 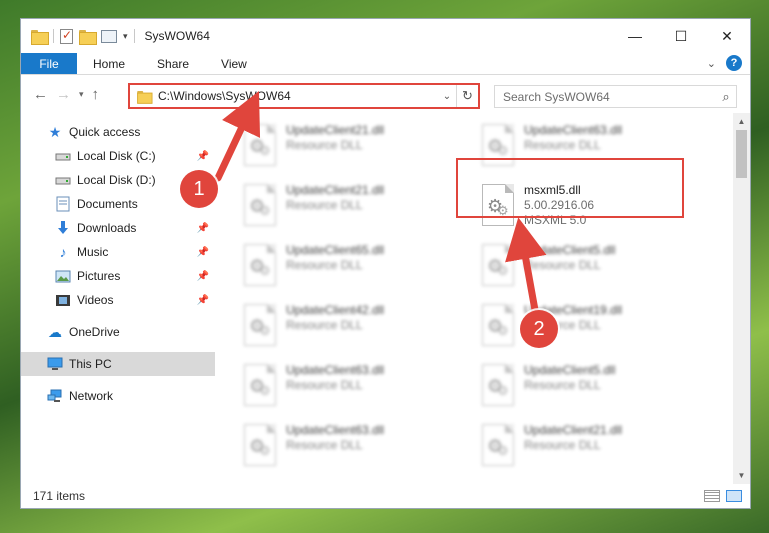 What do you see at coordinates (734, 496) in the screenshot?
I see `large-icons-view-icon` at bounding box center [734, 496].